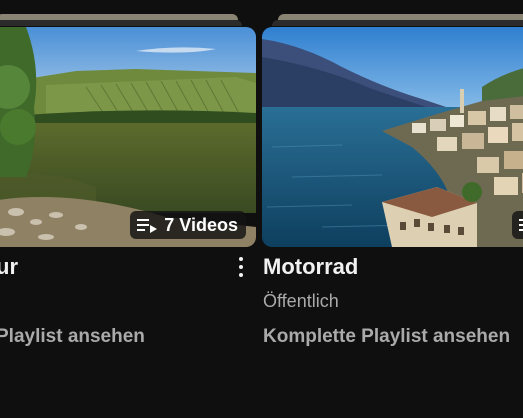 The height and width of the screenshot is (418, 523). Describe the element at coordinates (517, 225) in the screenshot. I see `video-count-badge-right` at that location.